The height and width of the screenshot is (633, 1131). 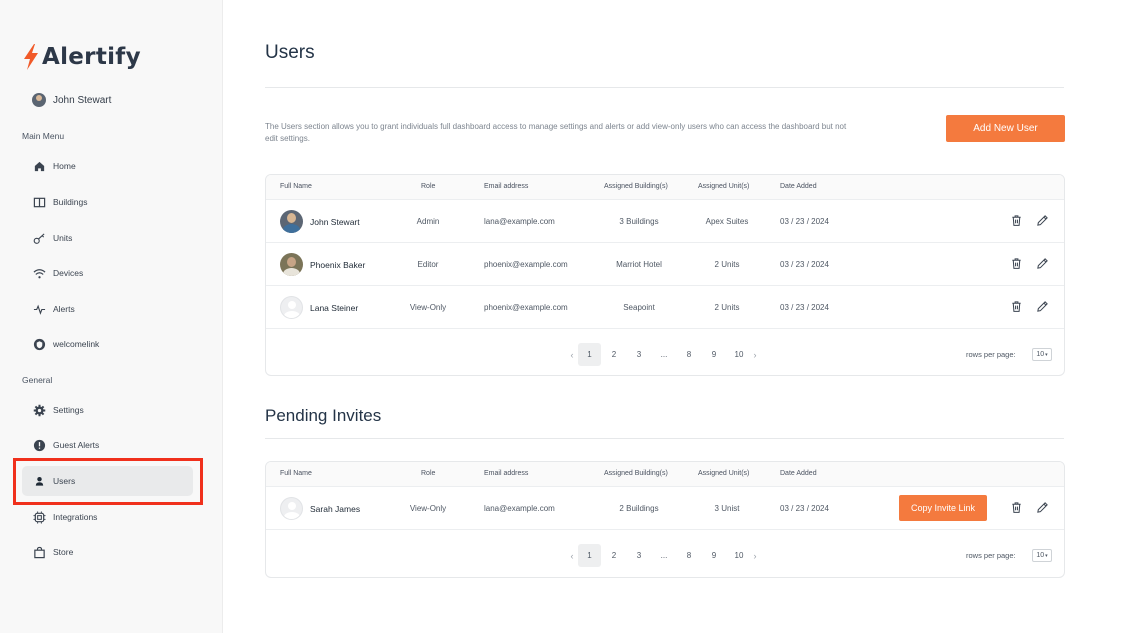 What do you see at coordinates (43, 136) in the screenshot?
I see `main-menu-label: Main Menu` at bounding box center [43, 136].